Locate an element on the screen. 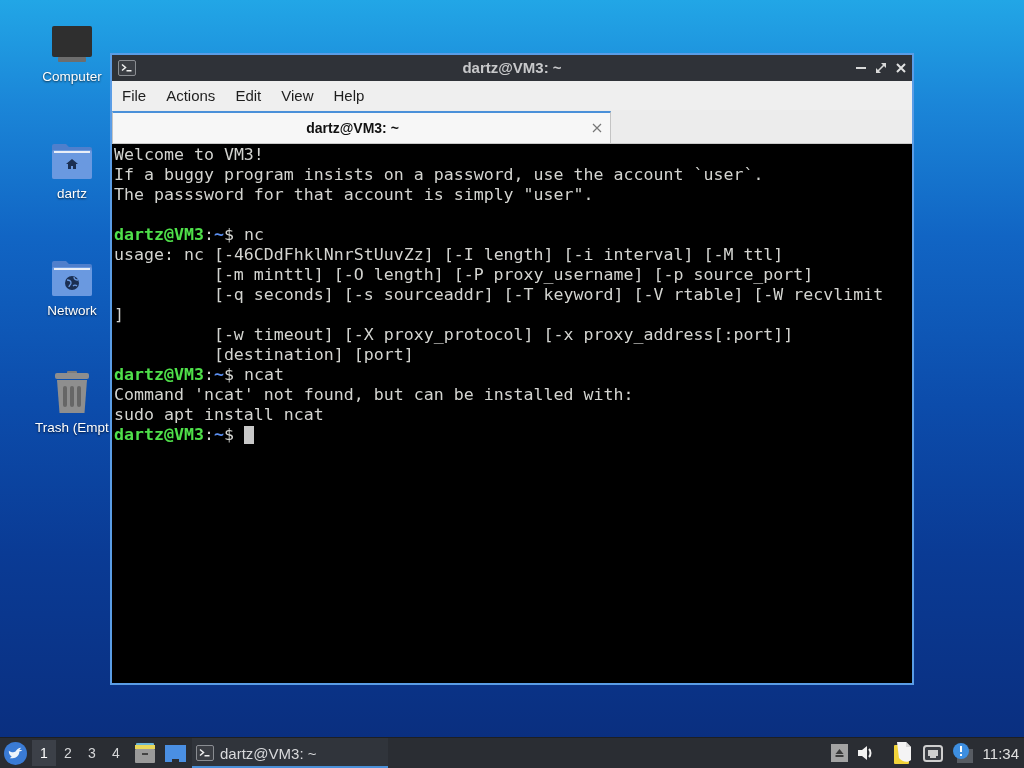  terminal-line: The passsword for that account is simply "user". is located at coordinates (354, 195).